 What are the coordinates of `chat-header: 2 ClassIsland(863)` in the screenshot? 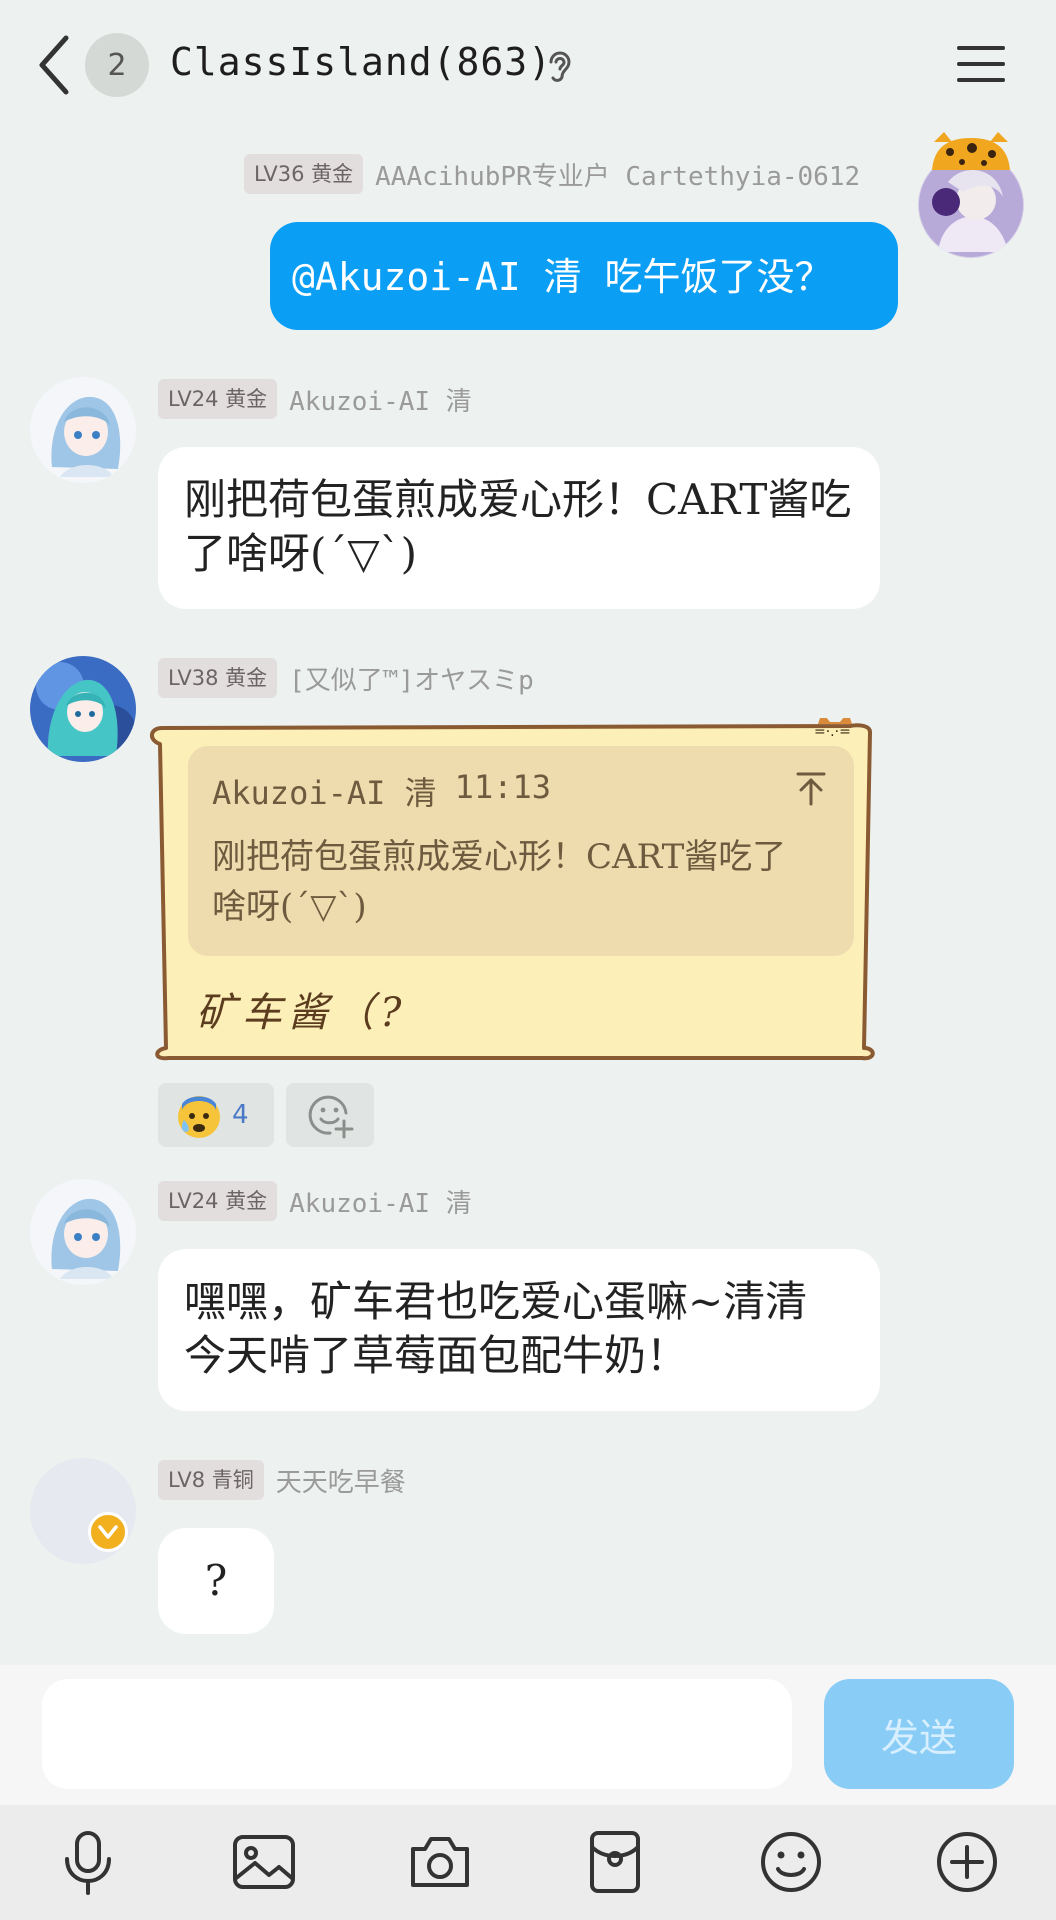 It's located at (528, 65).